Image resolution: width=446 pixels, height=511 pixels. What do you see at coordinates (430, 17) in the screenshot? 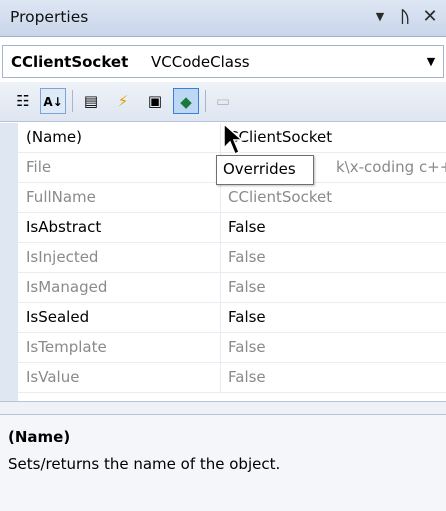
I see `close-icon: ✕` at bounding box center [430, 17].